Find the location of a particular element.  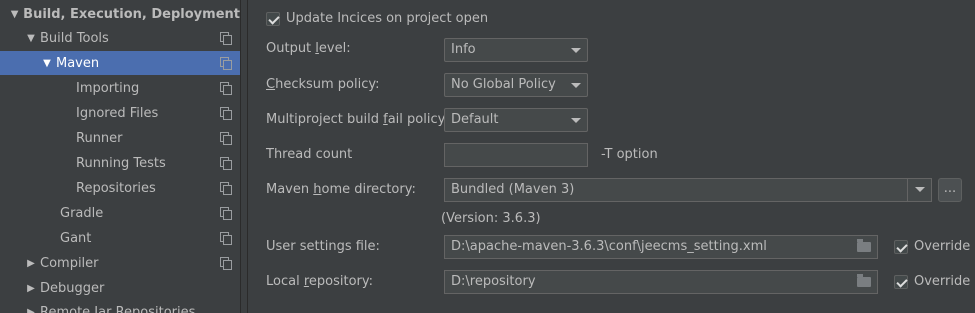

tree-item-runner: Runner is located at coordinates (120, 138).